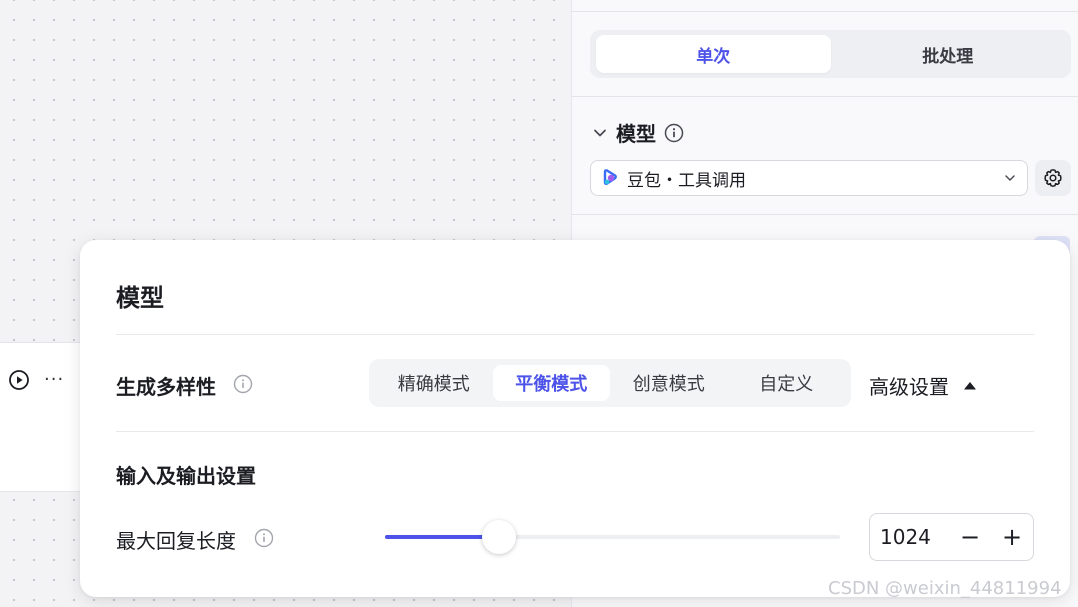  I want to click on max-length-value: 1024, so click(914, 537).